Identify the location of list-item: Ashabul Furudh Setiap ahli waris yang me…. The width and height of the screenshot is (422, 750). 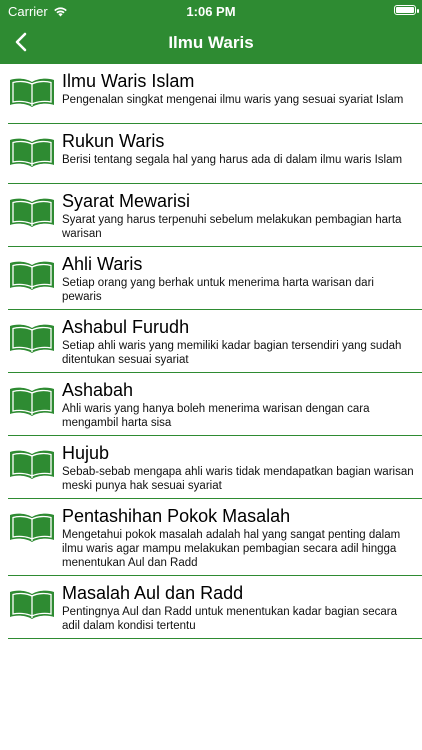
(215, 341).